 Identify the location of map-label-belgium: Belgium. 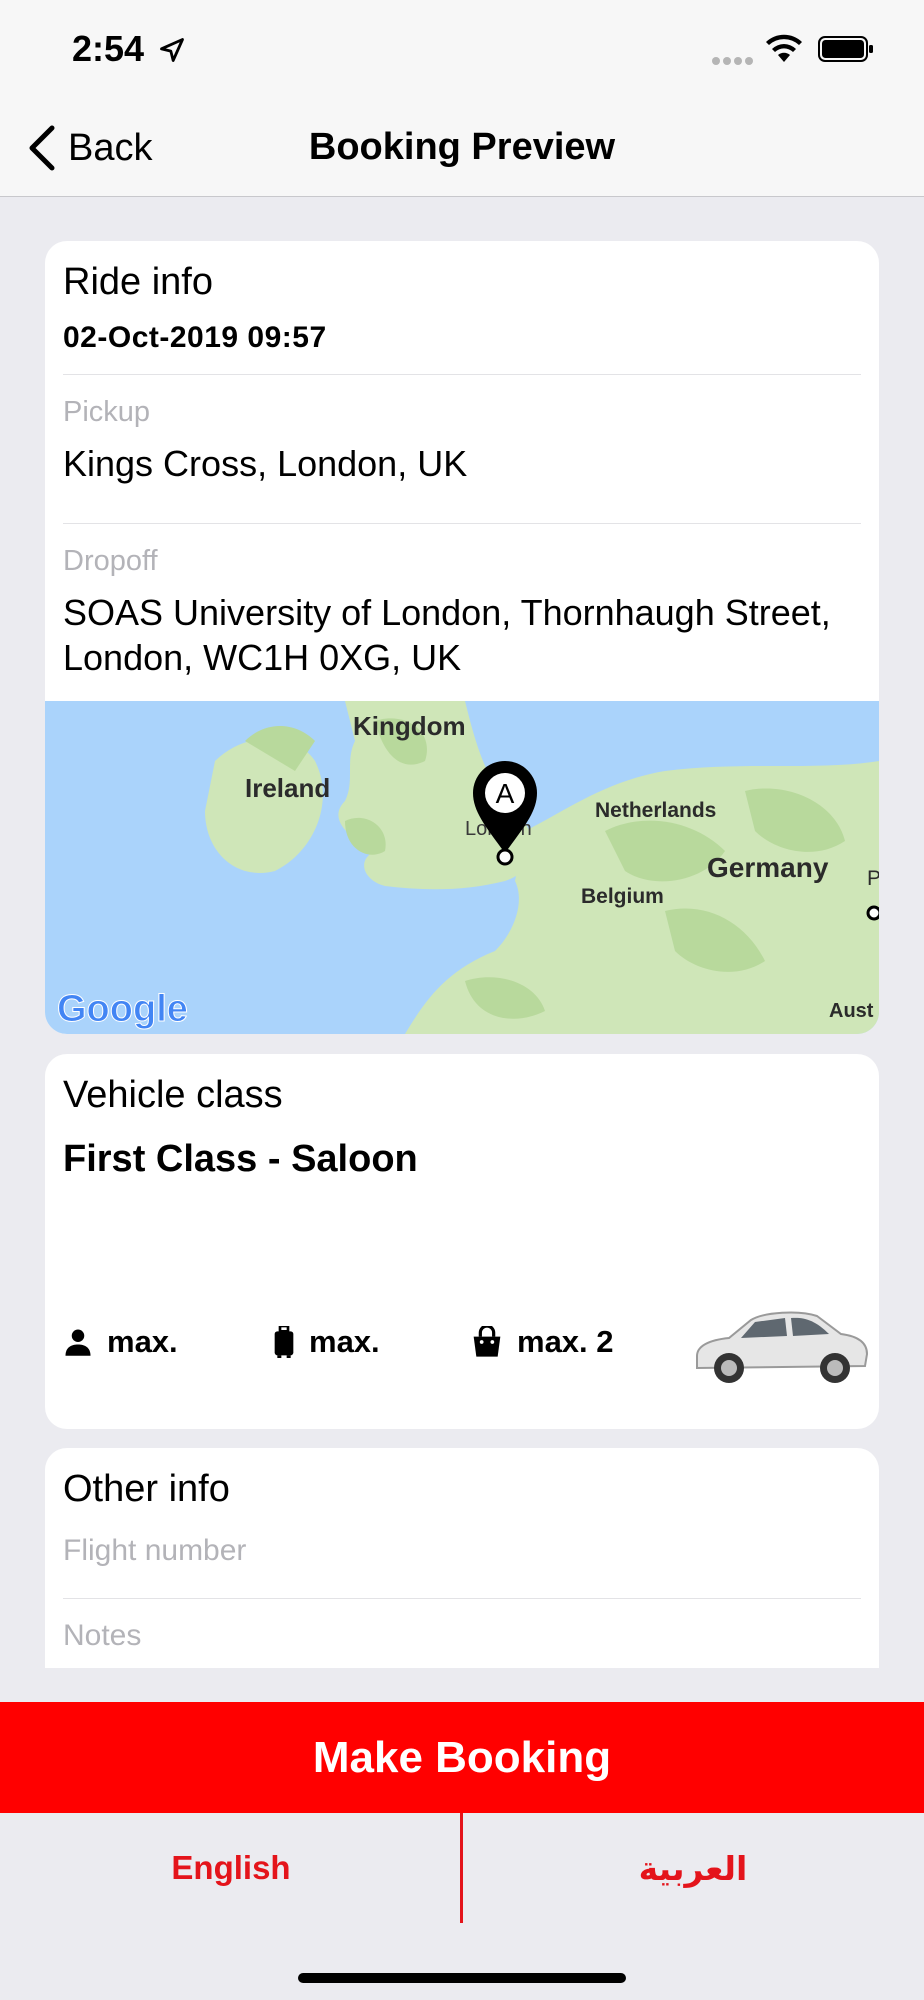
(622, 896).